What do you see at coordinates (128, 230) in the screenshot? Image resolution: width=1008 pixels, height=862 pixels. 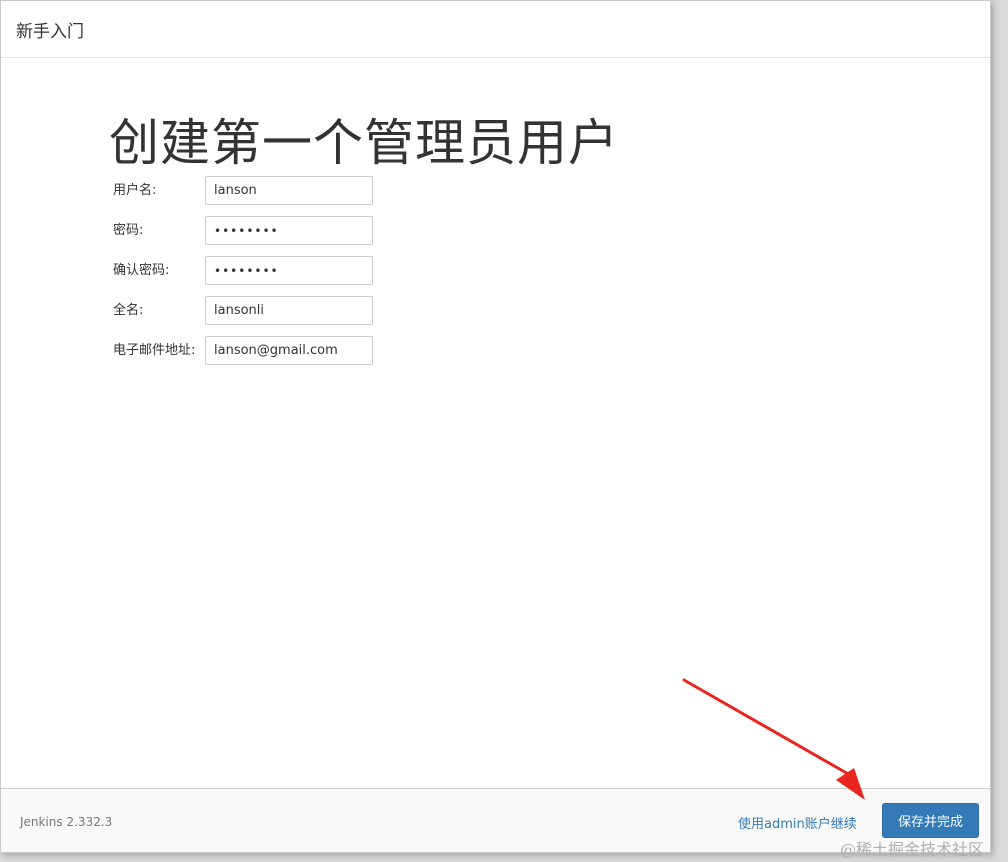 I see `password-label: 密码:` at bounding box center [128, 230].